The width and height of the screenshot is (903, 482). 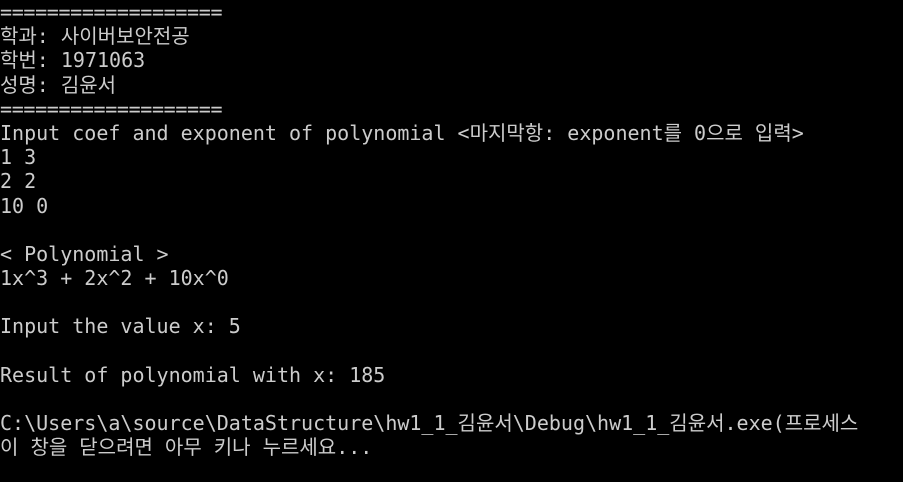 I want to click on input-term-line: 10 0, so click(x=24, y=205).